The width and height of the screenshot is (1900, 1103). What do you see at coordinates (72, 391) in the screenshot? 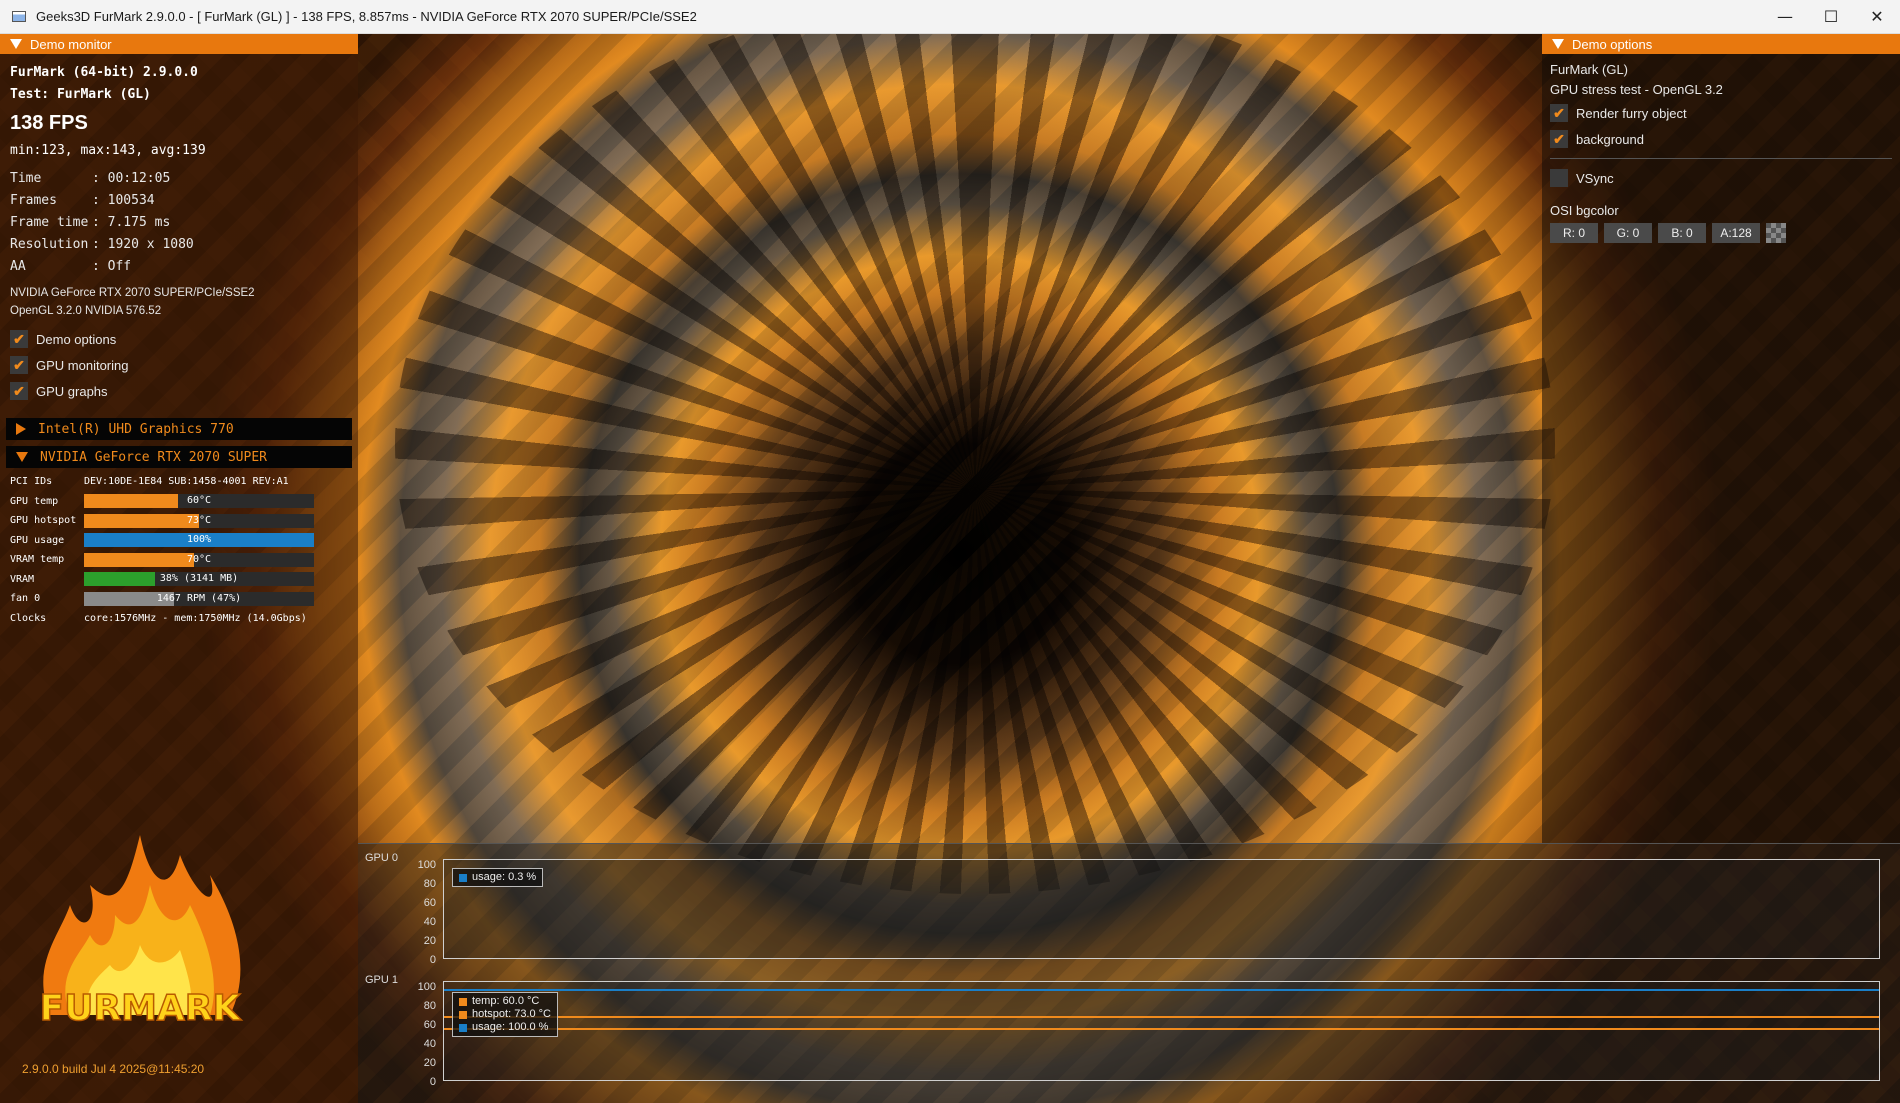
I see `gpu-graphs-label: GPU graphs` at bounding box center [72, 391].